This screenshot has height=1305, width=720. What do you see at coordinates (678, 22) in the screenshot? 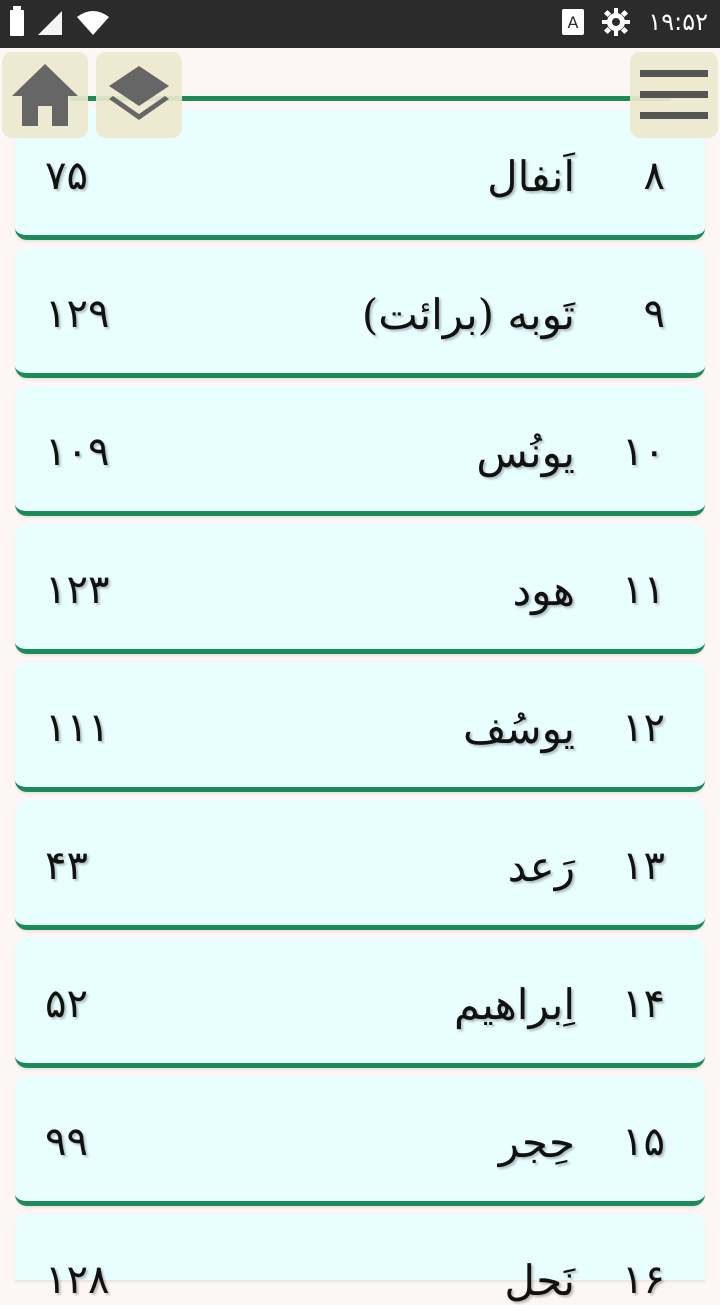
I see `status-time: ۱۹:۵۲` at bounding box center [678, 22].